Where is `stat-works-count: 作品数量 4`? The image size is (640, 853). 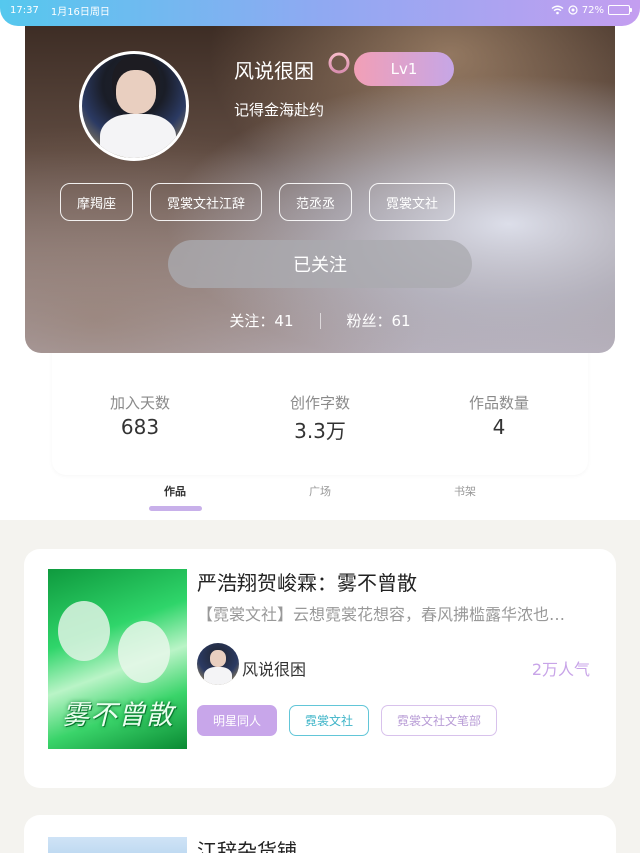 stat-works-count: 作品数量 4 is located at coordinates (499, 415).